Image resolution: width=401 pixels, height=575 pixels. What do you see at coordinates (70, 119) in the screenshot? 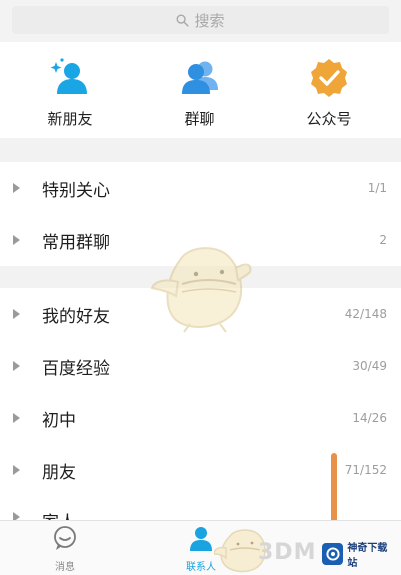
I see `new-friends-label: 新朋友` at bounding box center [70, 119].